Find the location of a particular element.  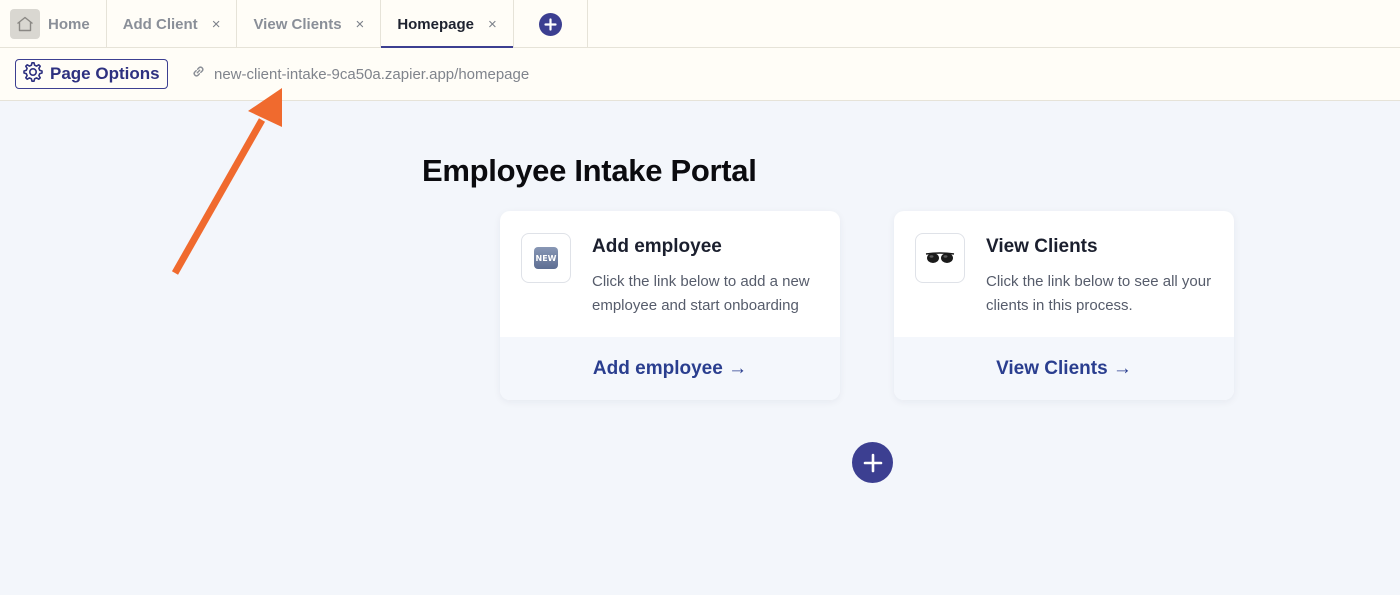

card-footer: Add employee → is located at coordinates (670, 368).